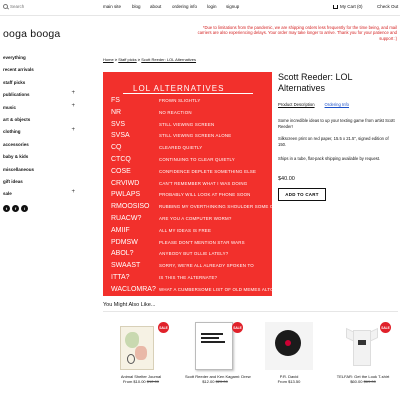 The image size is (400, 400). Describe the element at coordinates (168, 59) in the screenshot. I see `breadcrumb-current: Scott Reeder: LOL Alternatives` at that location.